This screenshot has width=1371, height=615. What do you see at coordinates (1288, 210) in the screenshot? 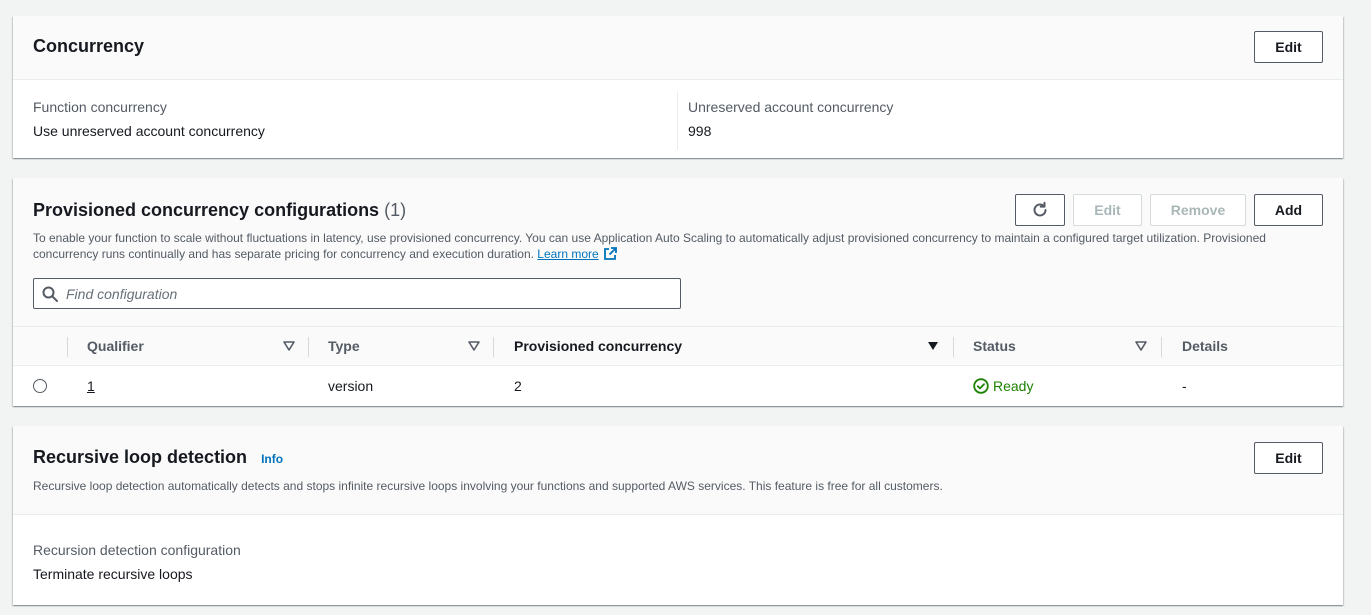
I see `add-button: Add` at bounding box center [1288, 210].